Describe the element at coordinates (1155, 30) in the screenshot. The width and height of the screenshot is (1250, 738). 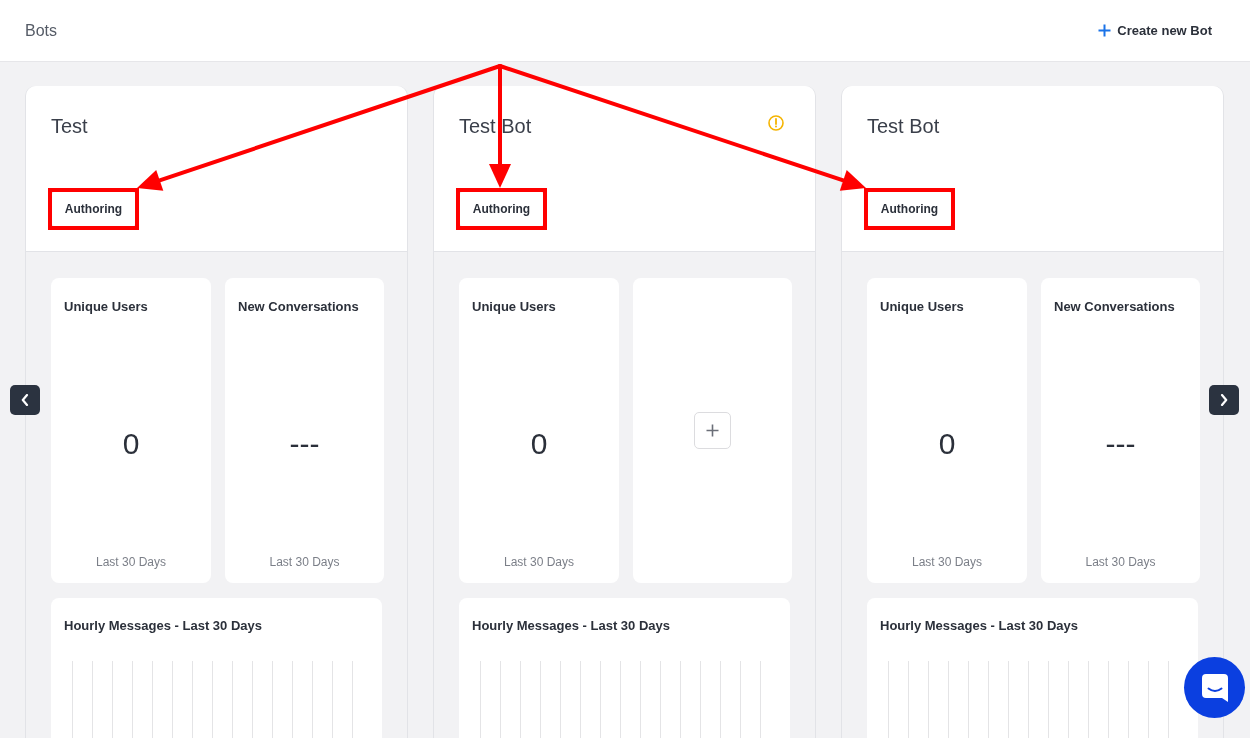
I see `create-bot-button: Create new Bot` at that location.